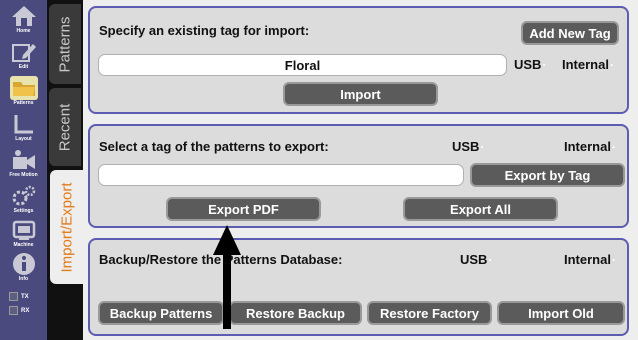 The image size is (638, 340). Describe the element at coordinates (23, 67) in the screenshot. I see `nav-edit-label: Edit` at that location.